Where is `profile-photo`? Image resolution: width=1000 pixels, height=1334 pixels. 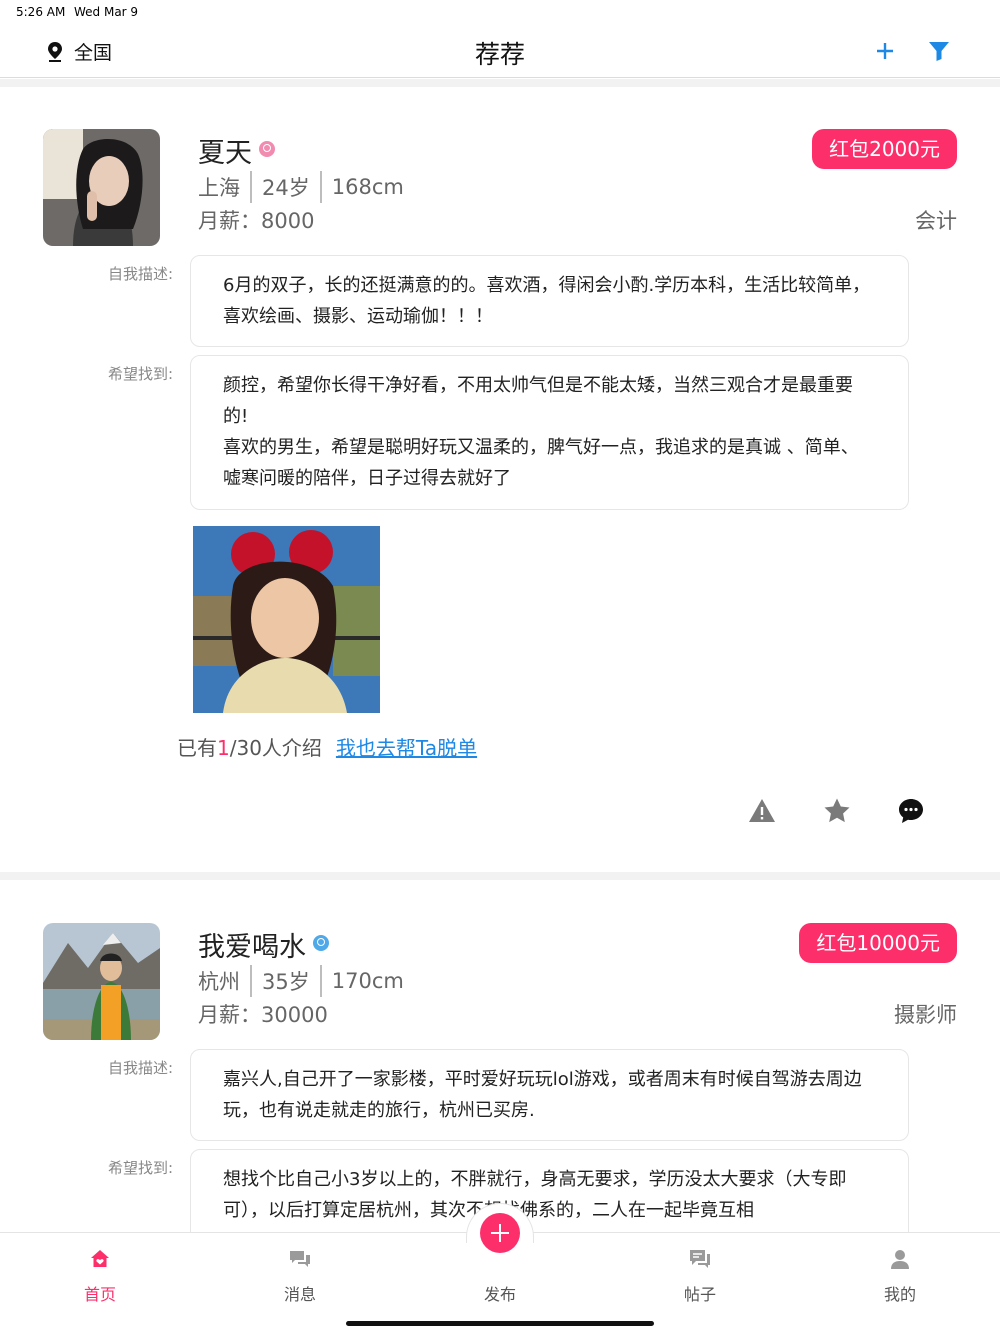
profile-photo is located at coordinates (286, 619).